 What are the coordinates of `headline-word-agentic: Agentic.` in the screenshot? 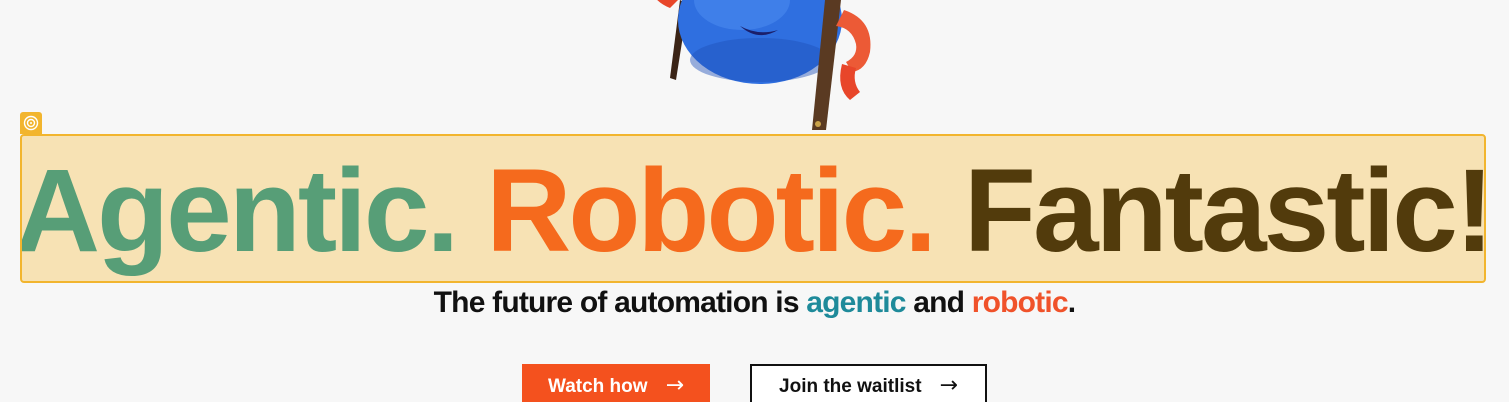 It's located at (239, 210).